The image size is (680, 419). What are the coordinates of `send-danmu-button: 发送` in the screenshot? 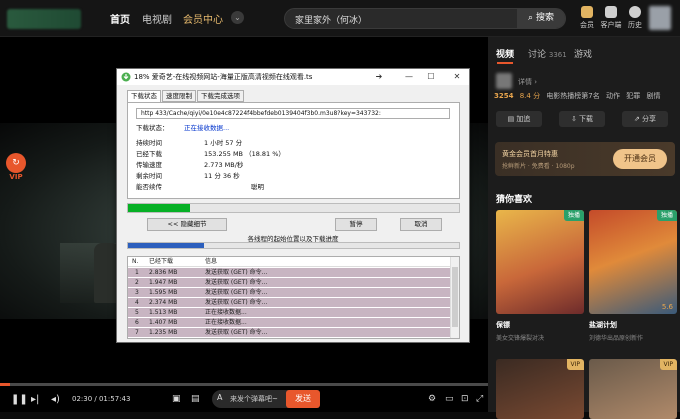 It's located at (303, 399).